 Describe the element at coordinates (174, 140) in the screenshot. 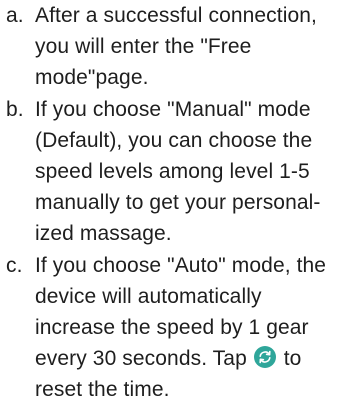

I see `list-text-line: (Default), you can choose the` at that location.